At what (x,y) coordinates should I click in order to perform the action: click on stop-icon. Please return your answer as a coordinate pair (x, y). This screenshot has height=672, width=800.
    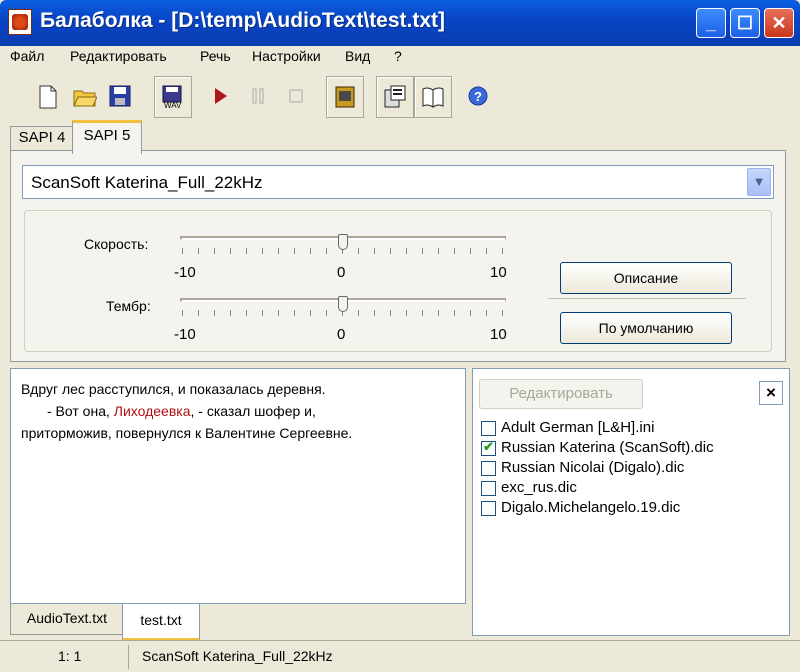
    Looking at the image, I should click on (296, 96).